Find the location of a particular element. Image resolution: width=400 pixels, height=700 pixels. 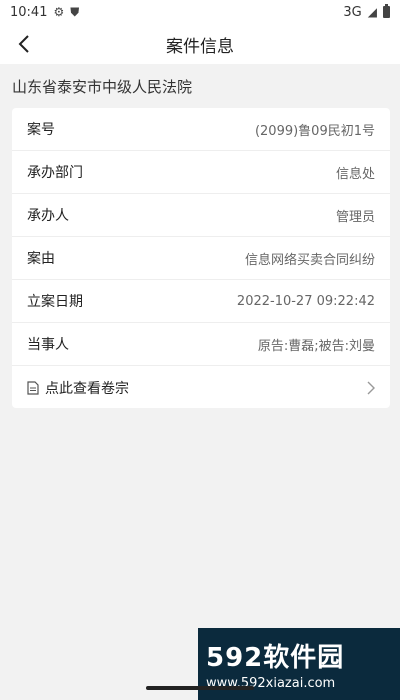

case-number-row: 案号 (2099)鲁09民初1号 is located at coordinates (201, 129).